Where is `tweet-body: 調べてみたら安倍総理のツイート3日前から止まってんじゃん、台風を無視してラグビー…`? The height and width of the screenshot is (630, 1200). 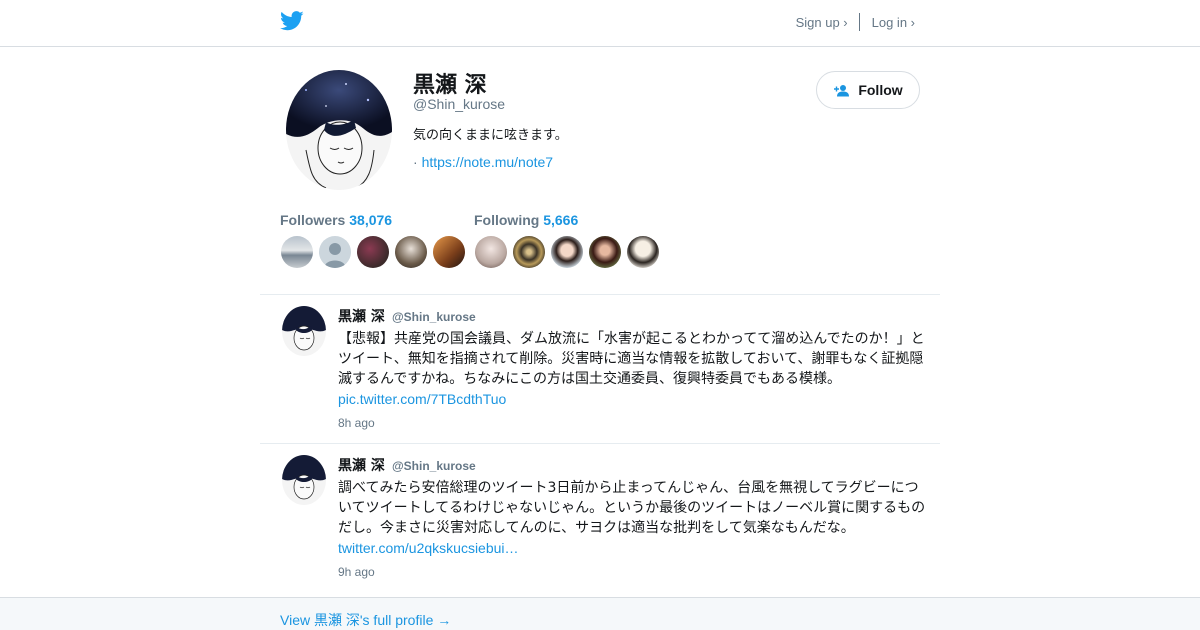
tweet-body: 調べてみたら安倍総理のツイート3日前から止まってんじゃん、台風を無視してラグビー… is located at coordinates (632, 508).